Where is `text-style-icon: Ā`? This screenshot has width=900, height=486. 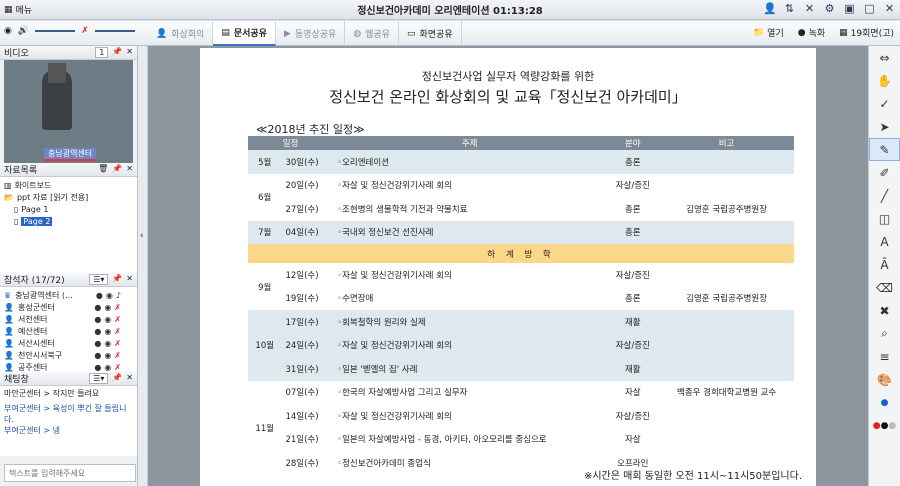 text-style-icon: Ā is located at coordinates (884, 264).